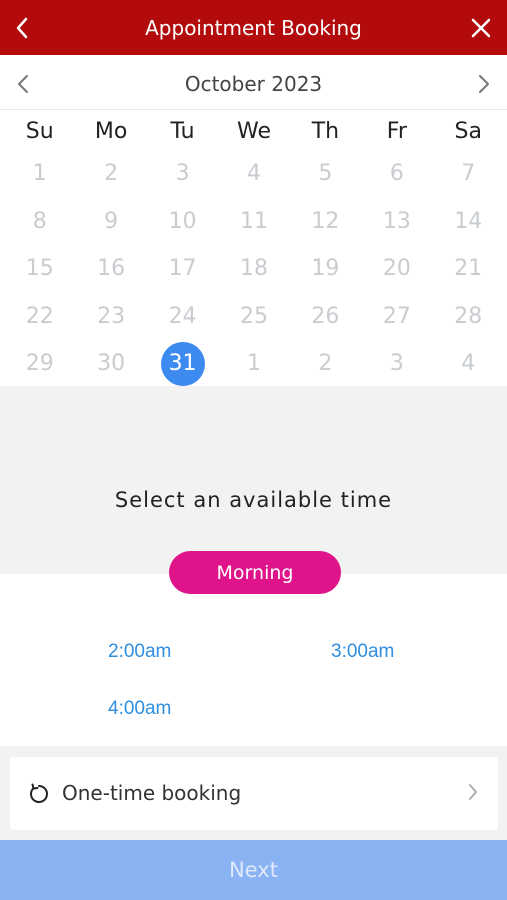 This screenshot has width=507, height=900. Describe the element at coordinates (39, 793) in the screenshot. I see `refresh-icon` at that location.